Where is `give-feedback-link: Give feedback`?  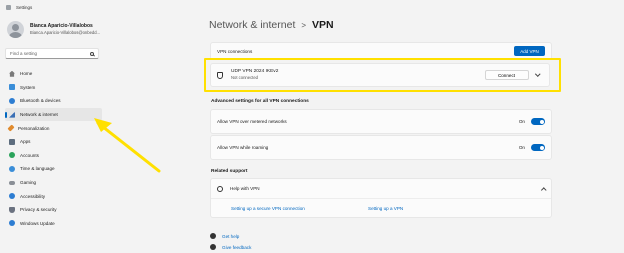 give-feedback-link: Give feedback is located at coordinates (230, 247).